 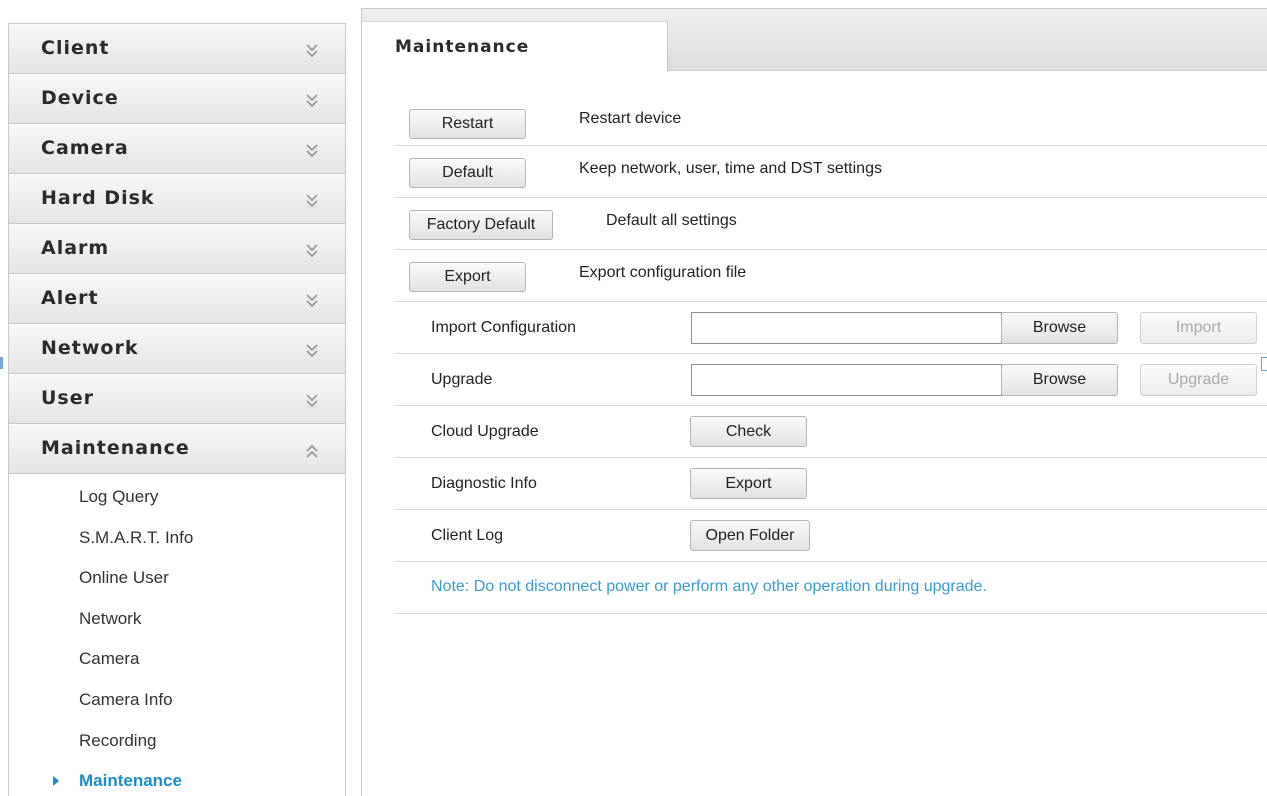 I want to click on sidebar-category-label: Device, so click(x=80, y=98).